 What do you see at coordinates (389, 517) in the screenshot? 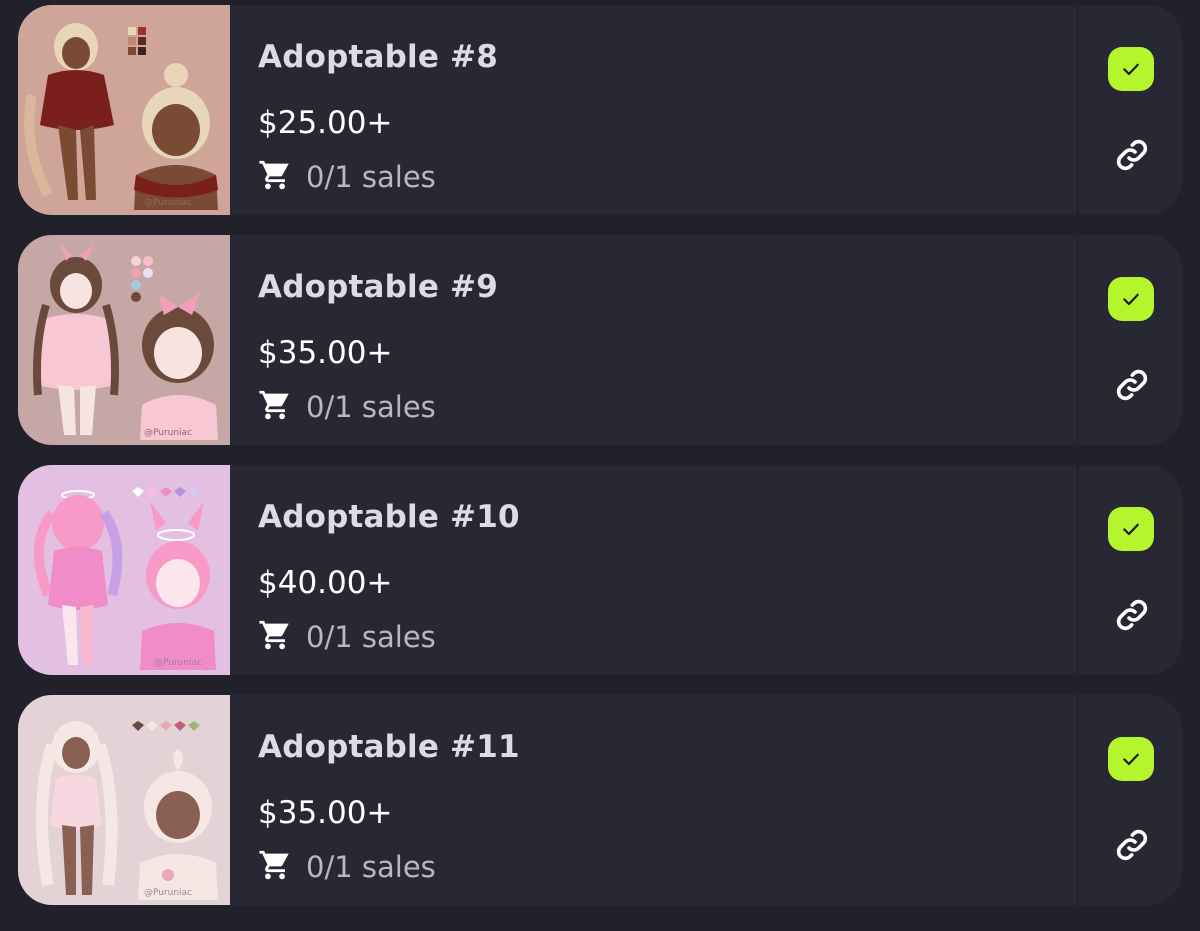
I see `product-title: Adoptable #10` at bounding box center [389, 517].